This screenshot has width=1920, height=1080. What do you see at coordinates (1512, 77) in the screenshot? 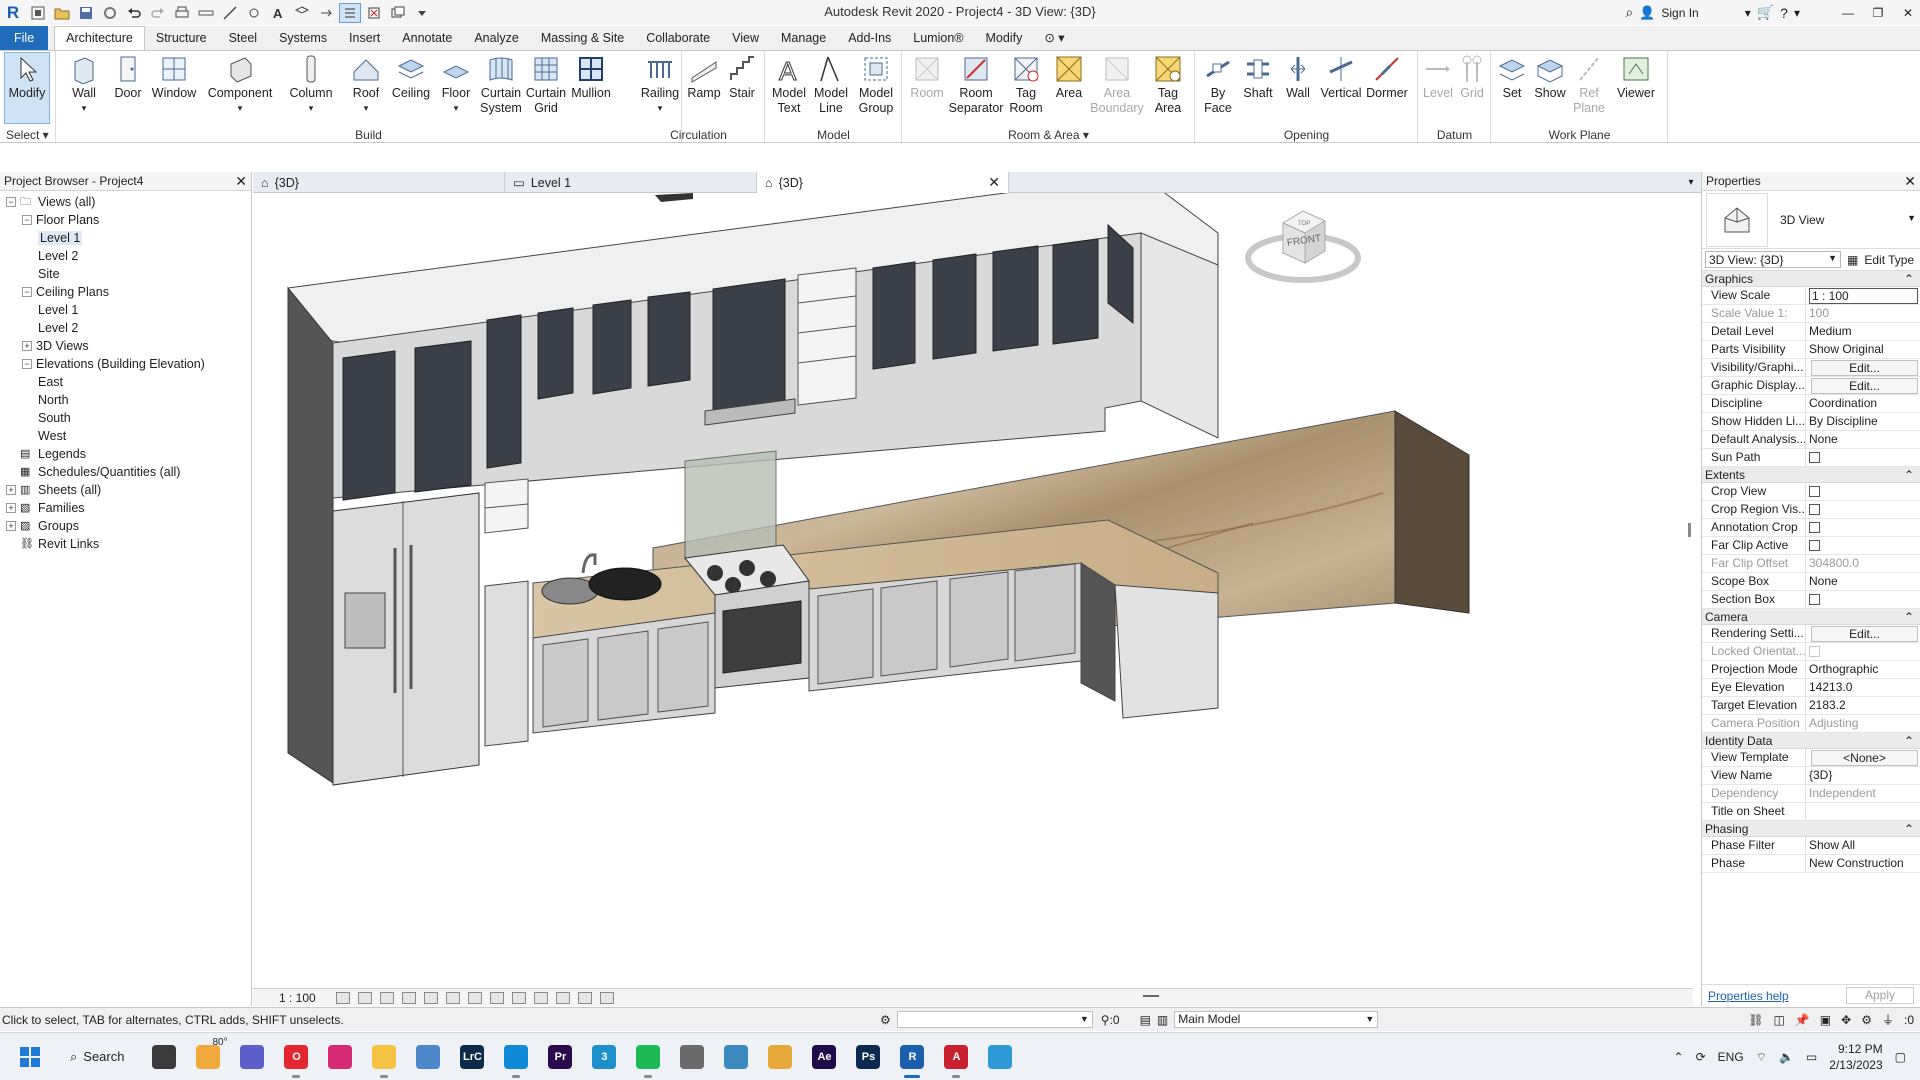
I see `set-button: Set` at bounding box center [1512, 77].